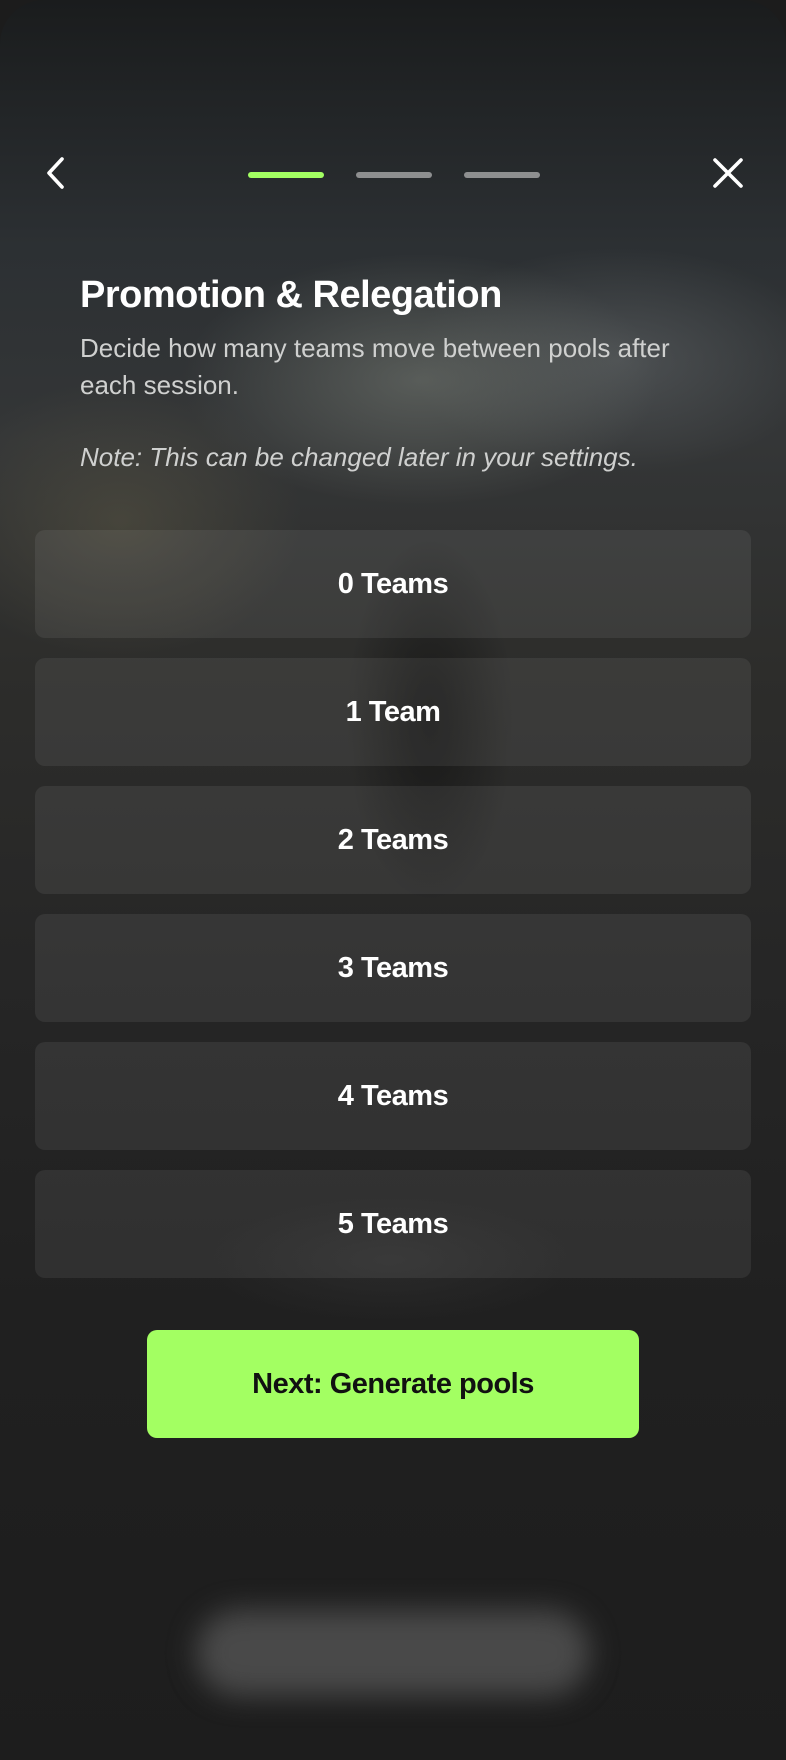  I want to click on next-generate-pools-button: Next: Generate pools, so click(393, 1384).